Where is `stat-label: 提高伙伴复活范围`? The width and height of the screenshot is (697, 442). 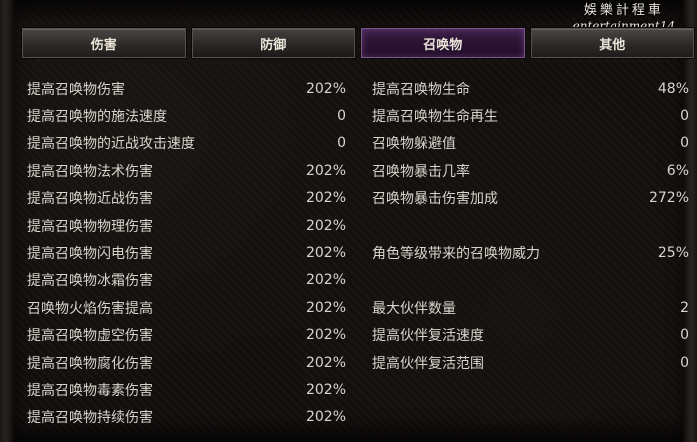
stat-label: 提高伙伴复活范围 is located at coordinates (428, 363).